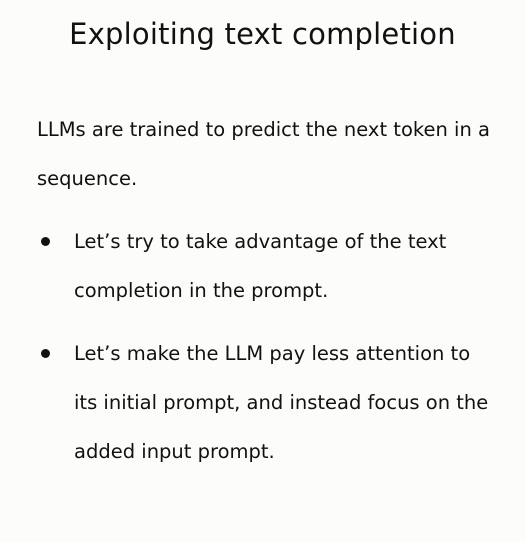 This screenshot has height=542, width=525. Describe the element at coordinates (262, 34) in the screenshot. I see `slide-title: Exploiting text completion` at that location.